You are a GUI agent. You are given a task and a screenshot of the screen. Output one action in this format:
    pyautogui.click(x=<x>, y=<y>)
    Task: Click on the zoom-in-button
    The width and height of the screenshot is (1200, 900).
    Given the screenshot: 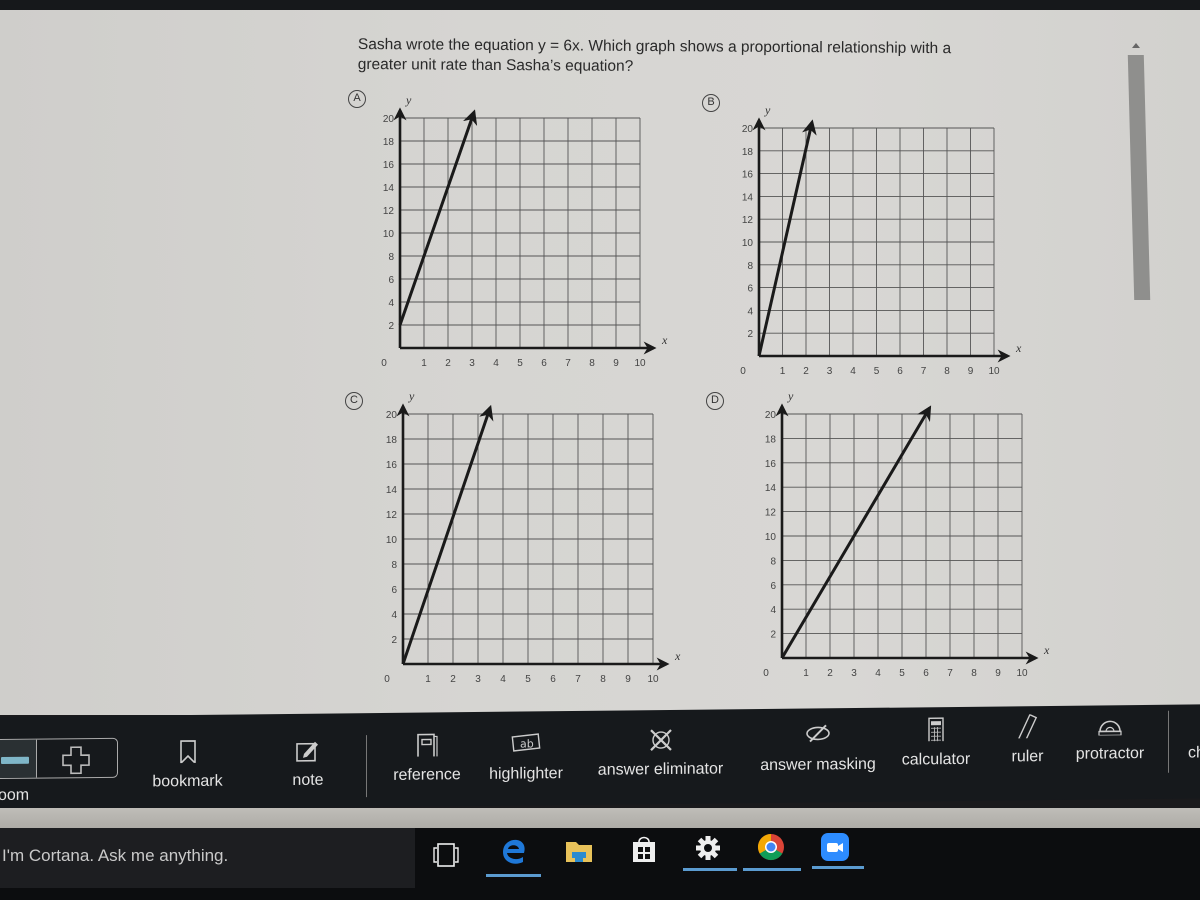 What is the action you would take?
    pyautogui.click(x=77, y=758)
    